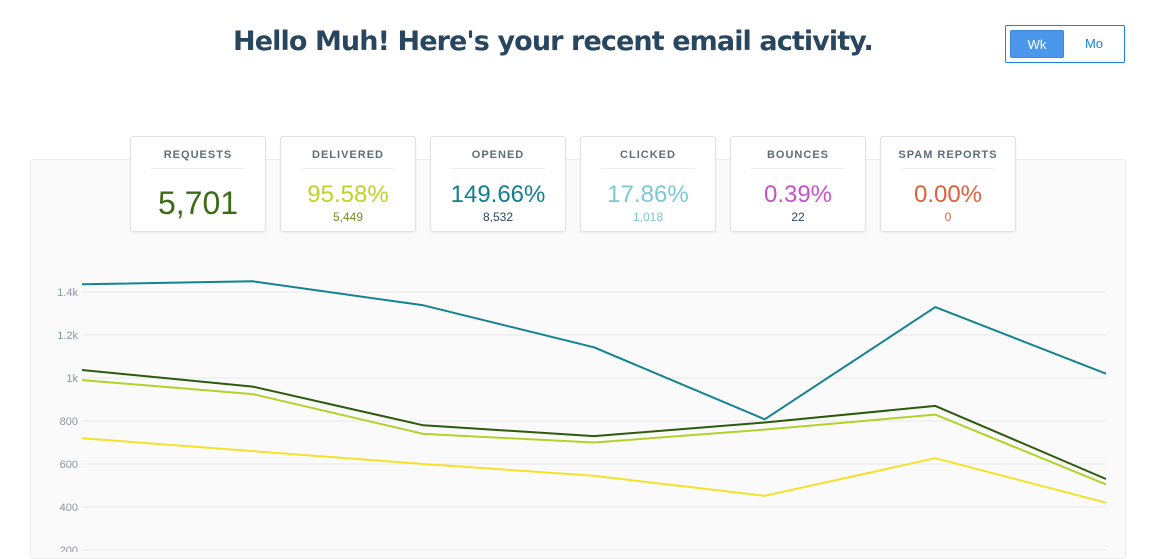 Image resolution: width=1160 pixels, height=559 pixels. I want to click on y-tick-label: 800, so click(69, 422).